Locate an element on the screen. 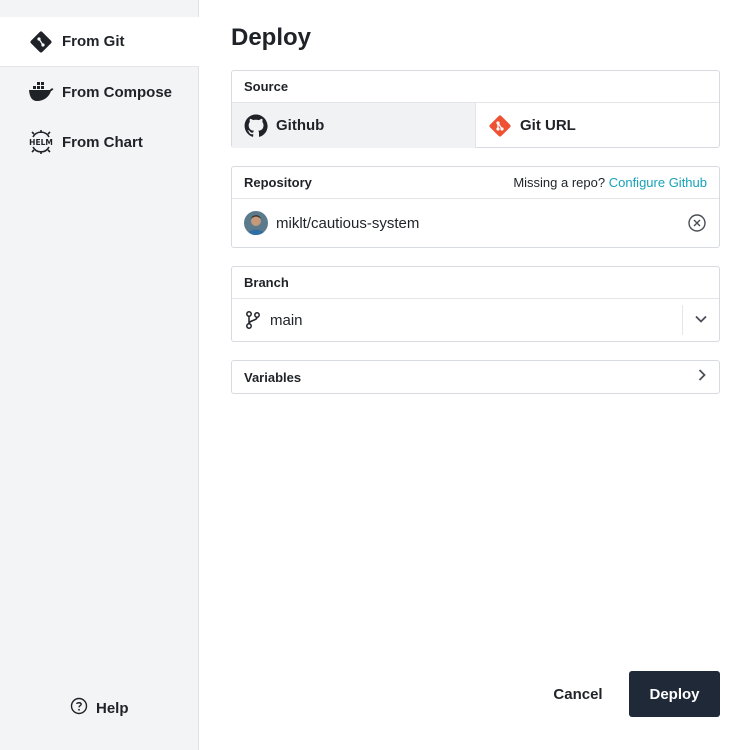 The width and height of the screenshot is (751, 750). avatar is located at coordinates (256, 223).